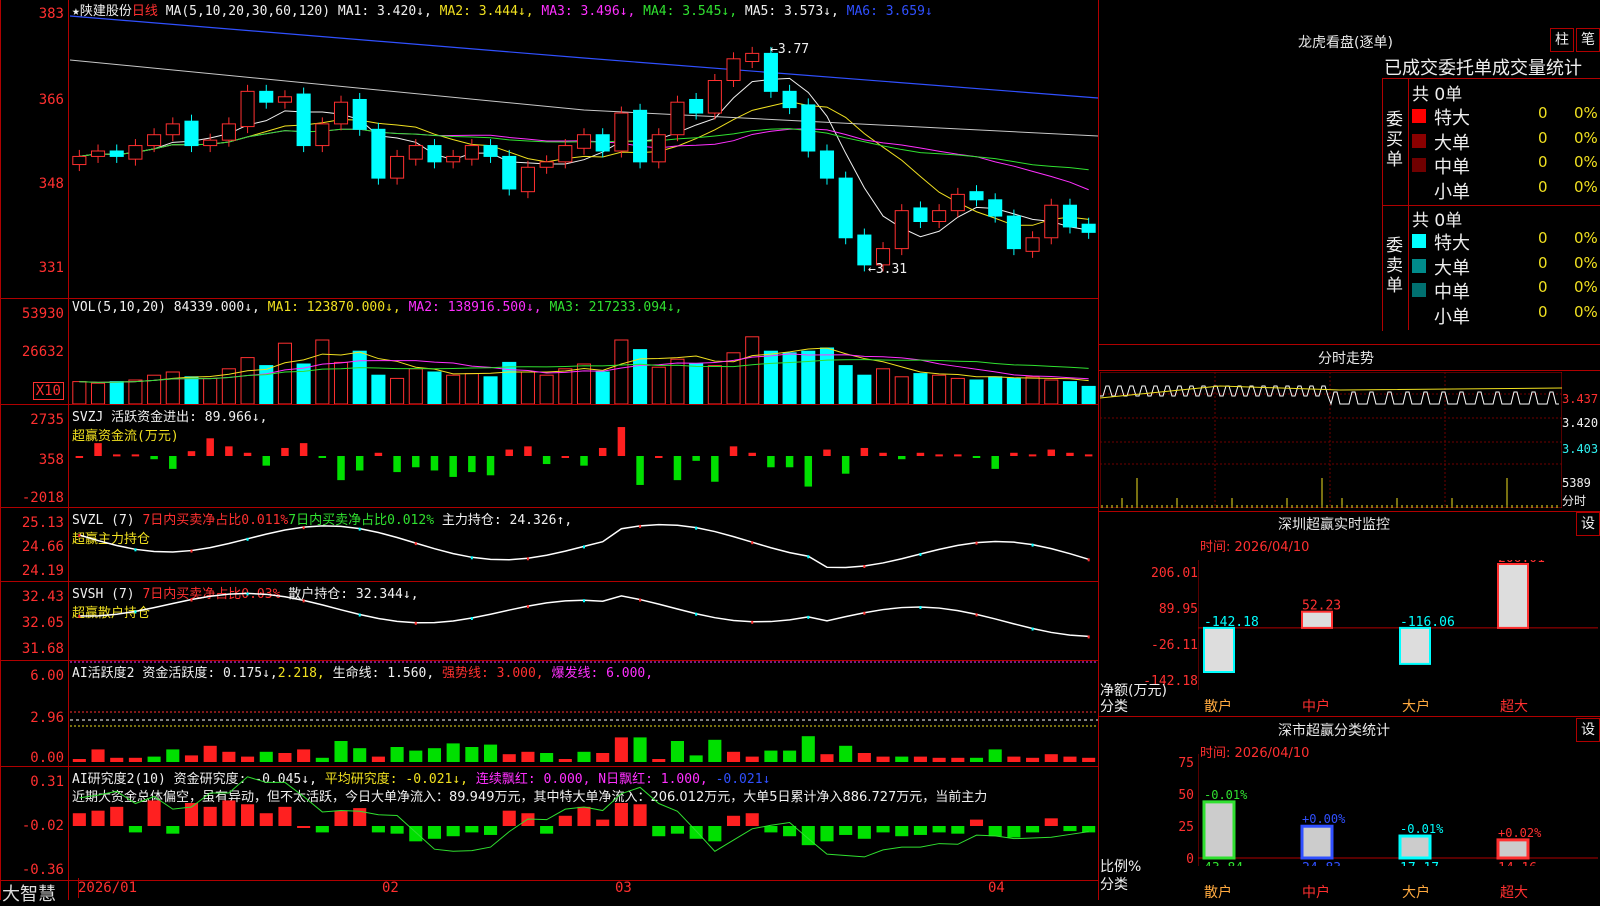 This screenshot has width=1600, height=906. I want to click on realtime-monitor-chart: -142.18 52.23 -116.06 206.01, so click(1398, 625).